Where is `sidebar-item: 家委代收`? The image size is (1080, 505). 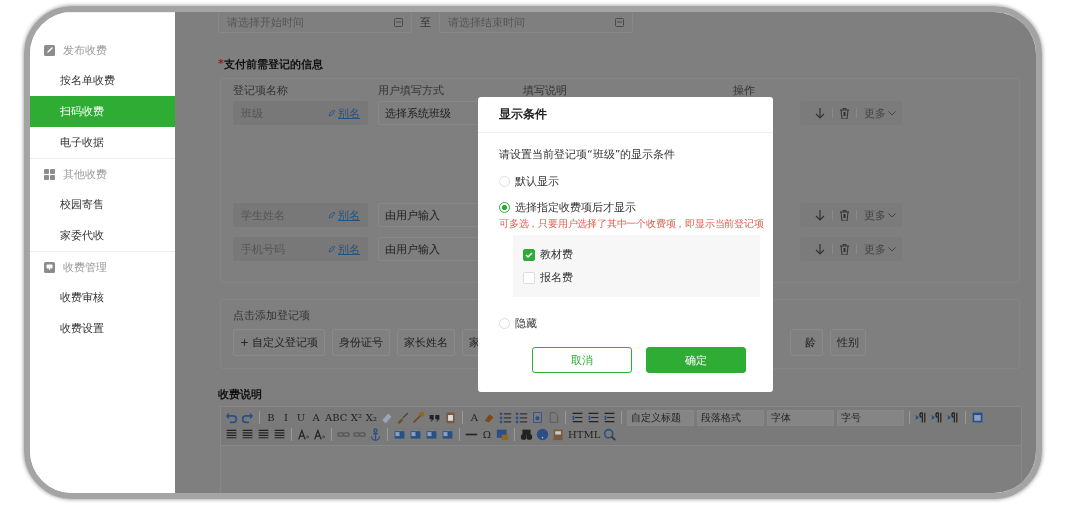
sidebar-item: 家委代收 is located at coordinates (102, 235).